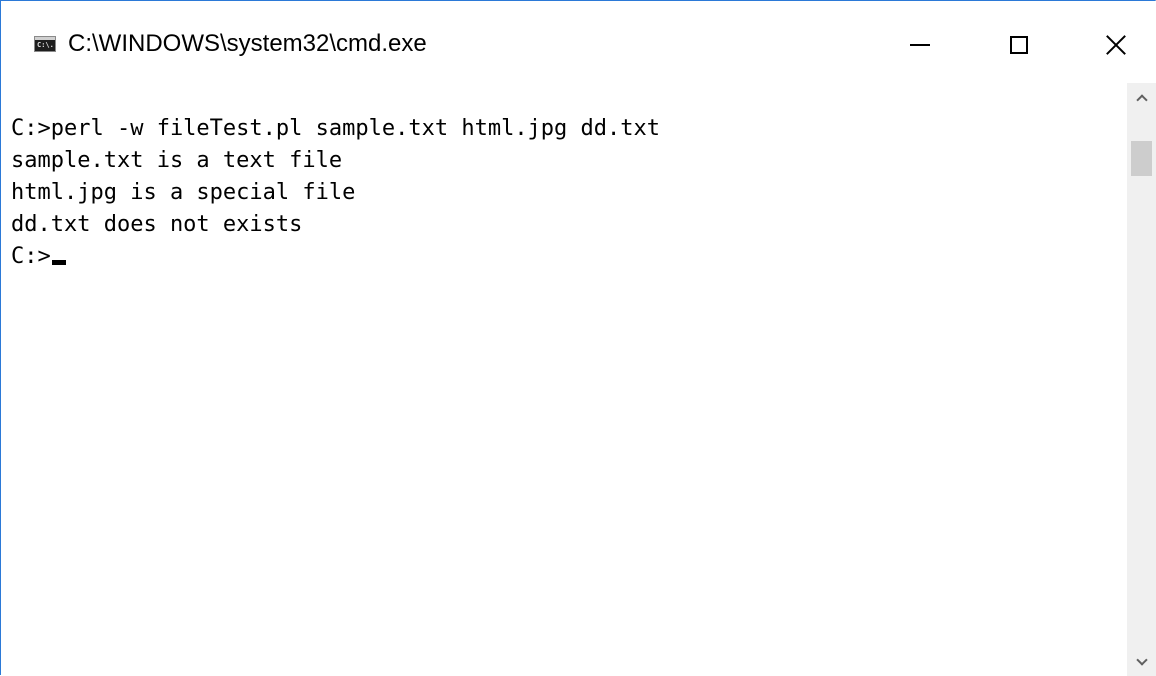  I want to click on close-icon, so click(1116, 45).